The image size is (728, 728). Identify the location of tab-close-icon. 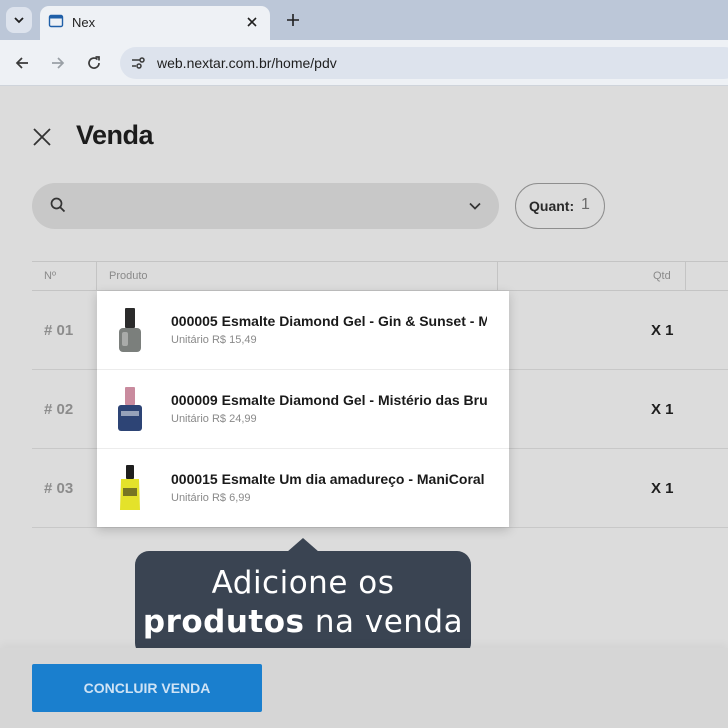
(252, 22).